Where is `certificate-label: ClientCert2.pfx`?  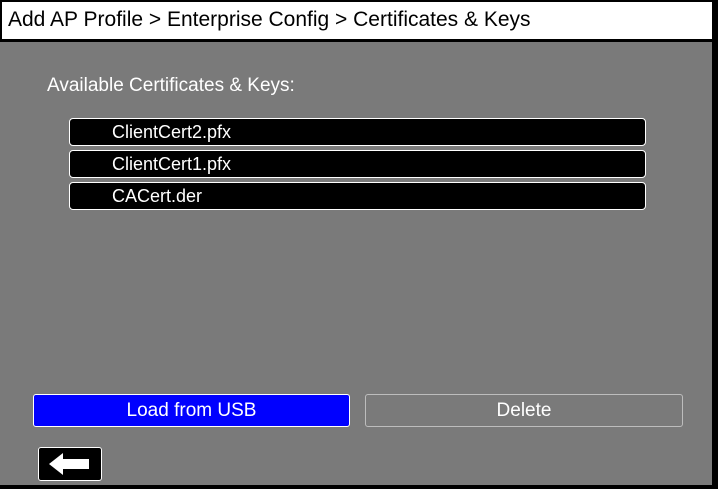
certificate-label: ClientCert2.pfx is located at coordinates (172, 132).